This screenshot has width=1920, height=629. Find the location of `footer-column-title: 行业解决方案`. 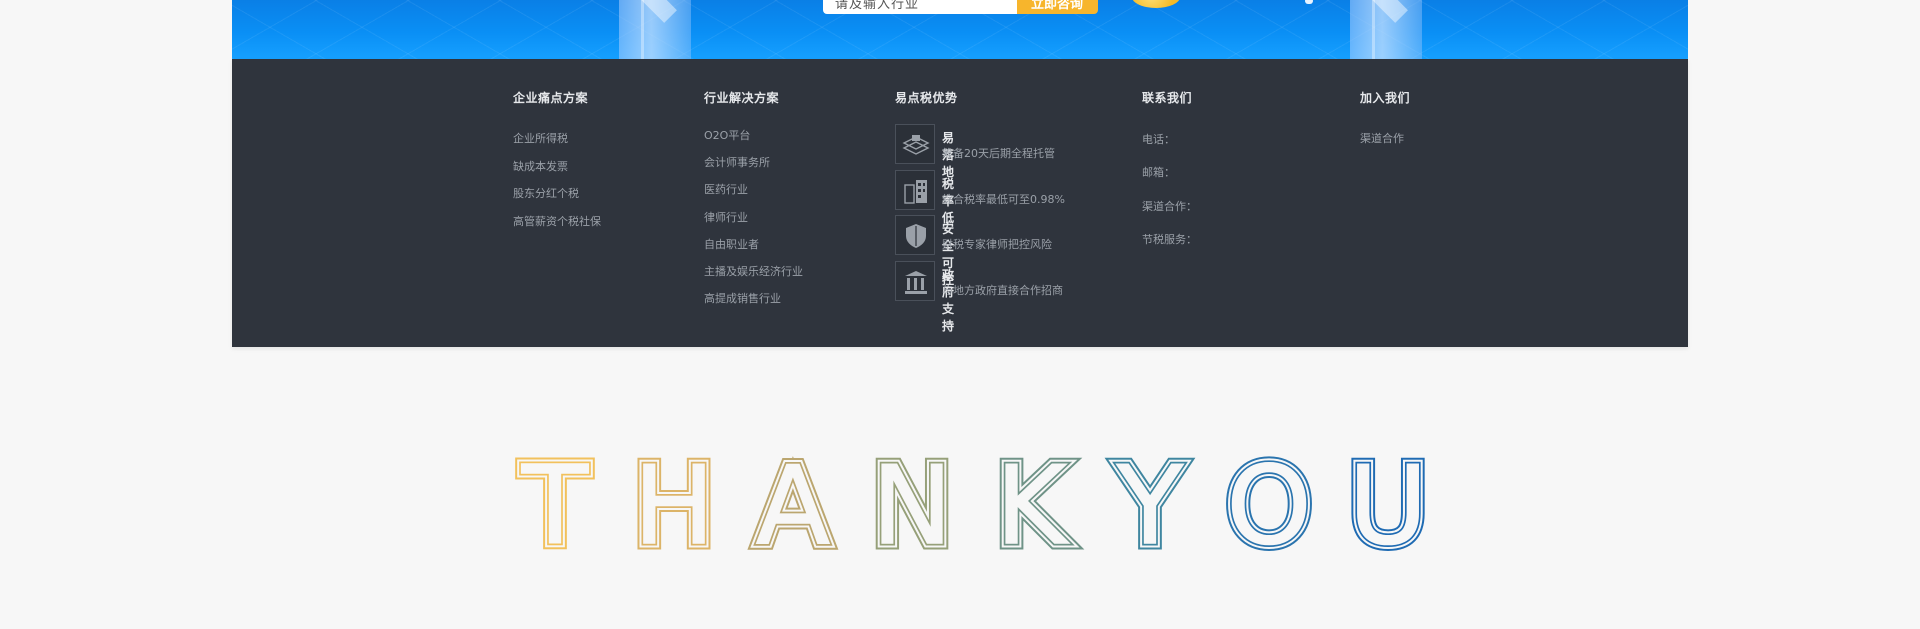

footer-column-title: 行业解决方案 is located at coordinates (742, 98).